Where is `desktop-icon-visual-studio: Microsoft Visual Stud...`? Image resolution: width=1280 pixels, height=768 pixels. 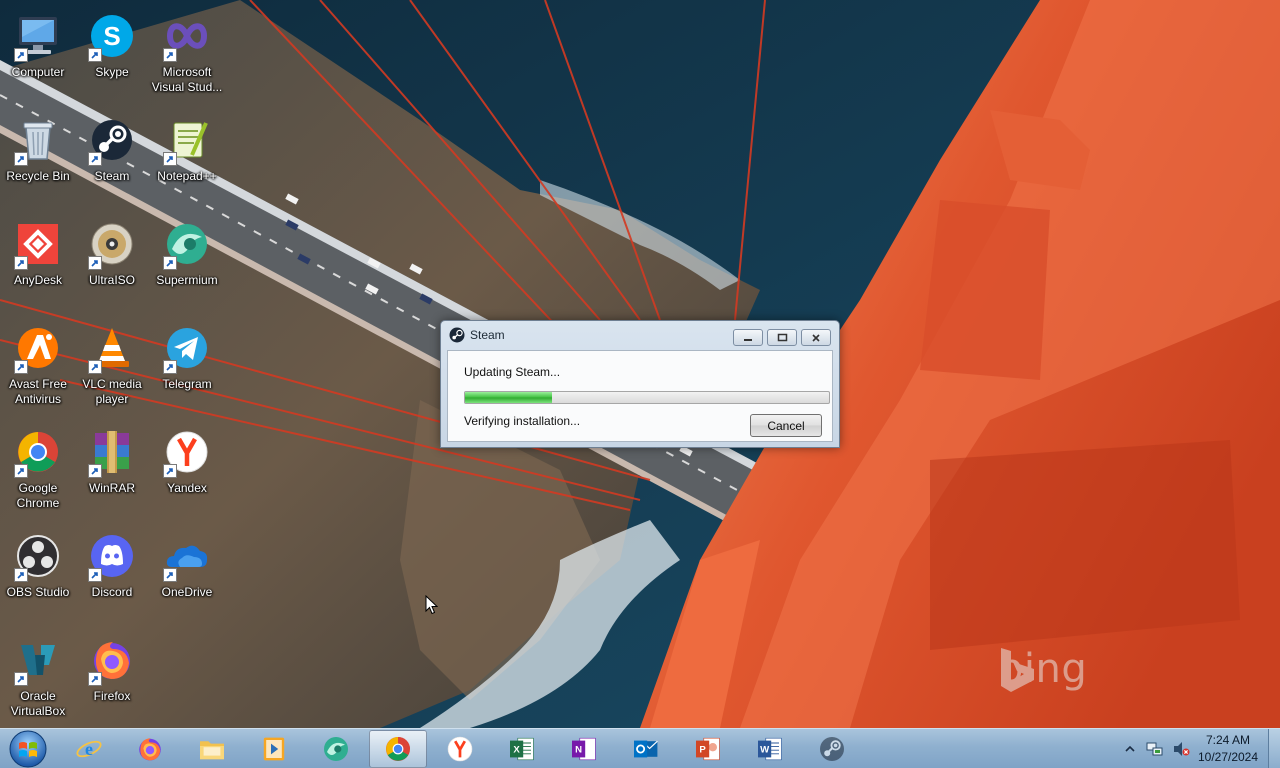
desktop-icon-visual-studio: Microsoft Visual Stud... is located at coordinates (187, 53).